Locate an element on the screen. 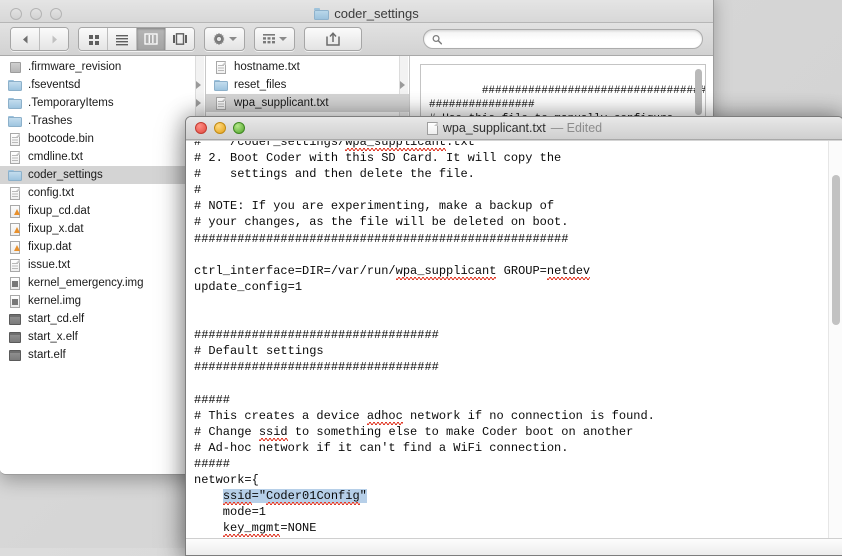  textedit-line: key_mgmt=NONE is located at coordinates (424, 529).